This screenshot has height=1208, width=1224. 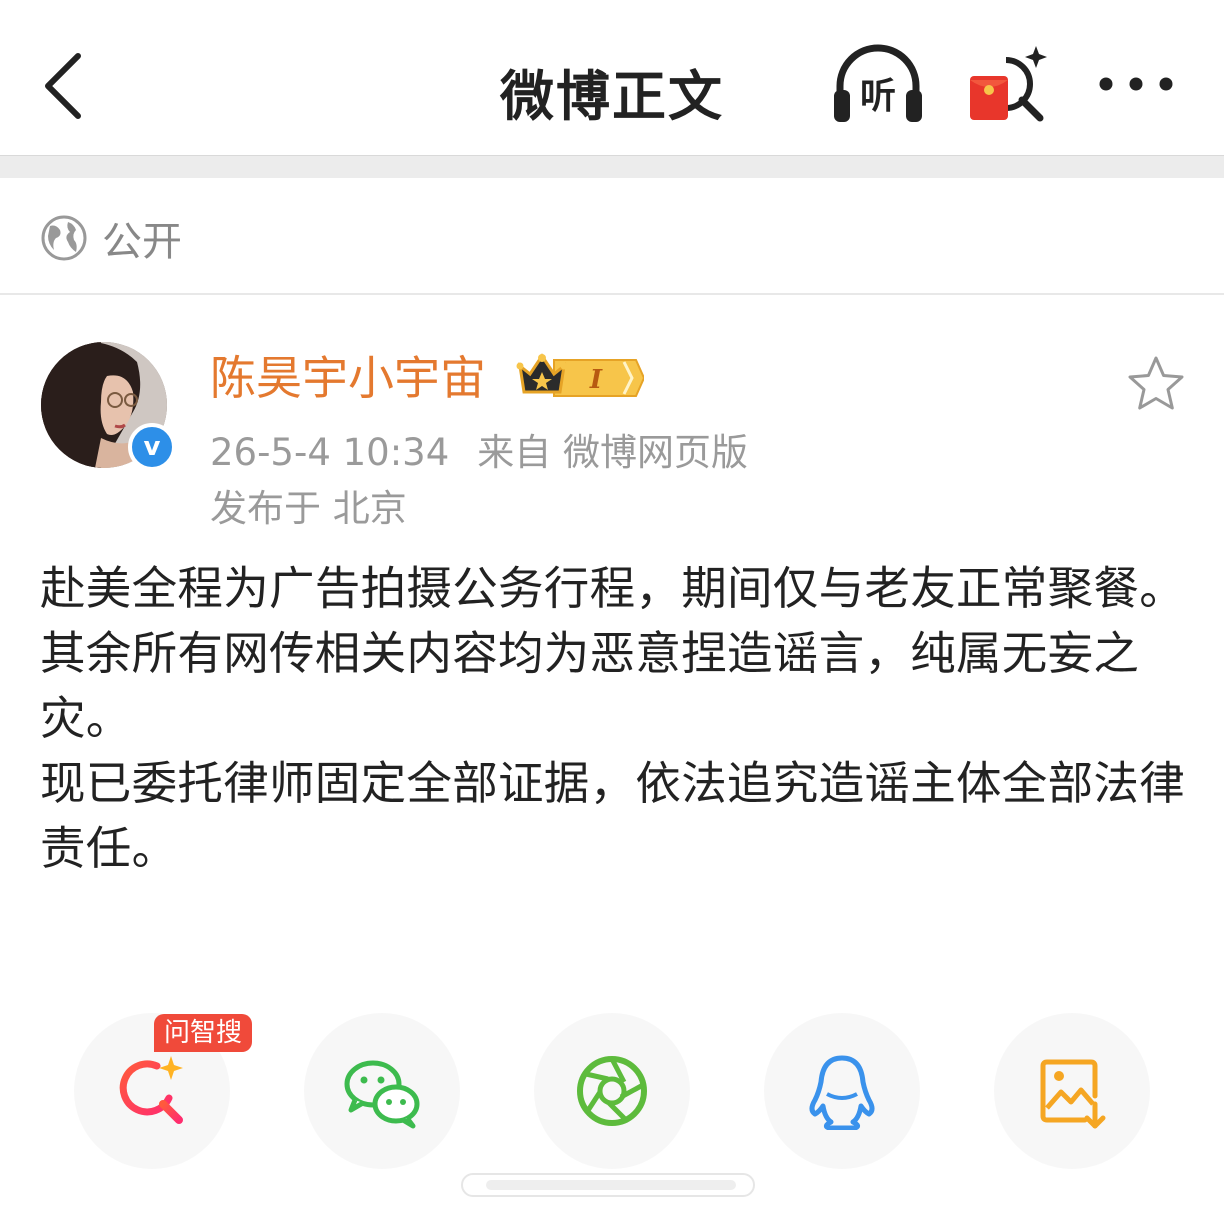 I want to click on save-image-button, so click(x=1072, y=1091).